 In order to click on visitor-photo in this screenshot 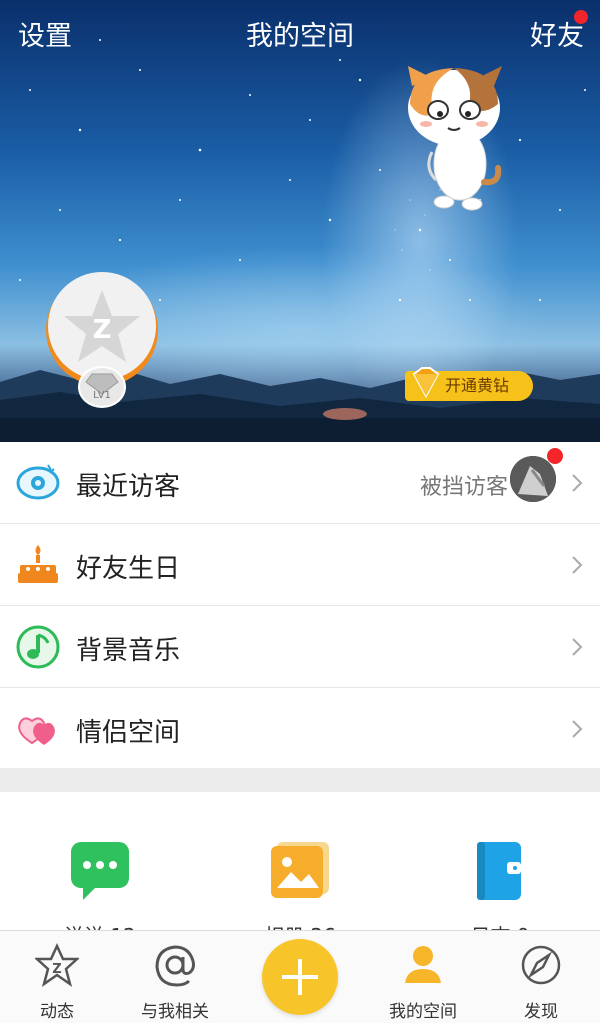, I will do `click(533, 479)`.